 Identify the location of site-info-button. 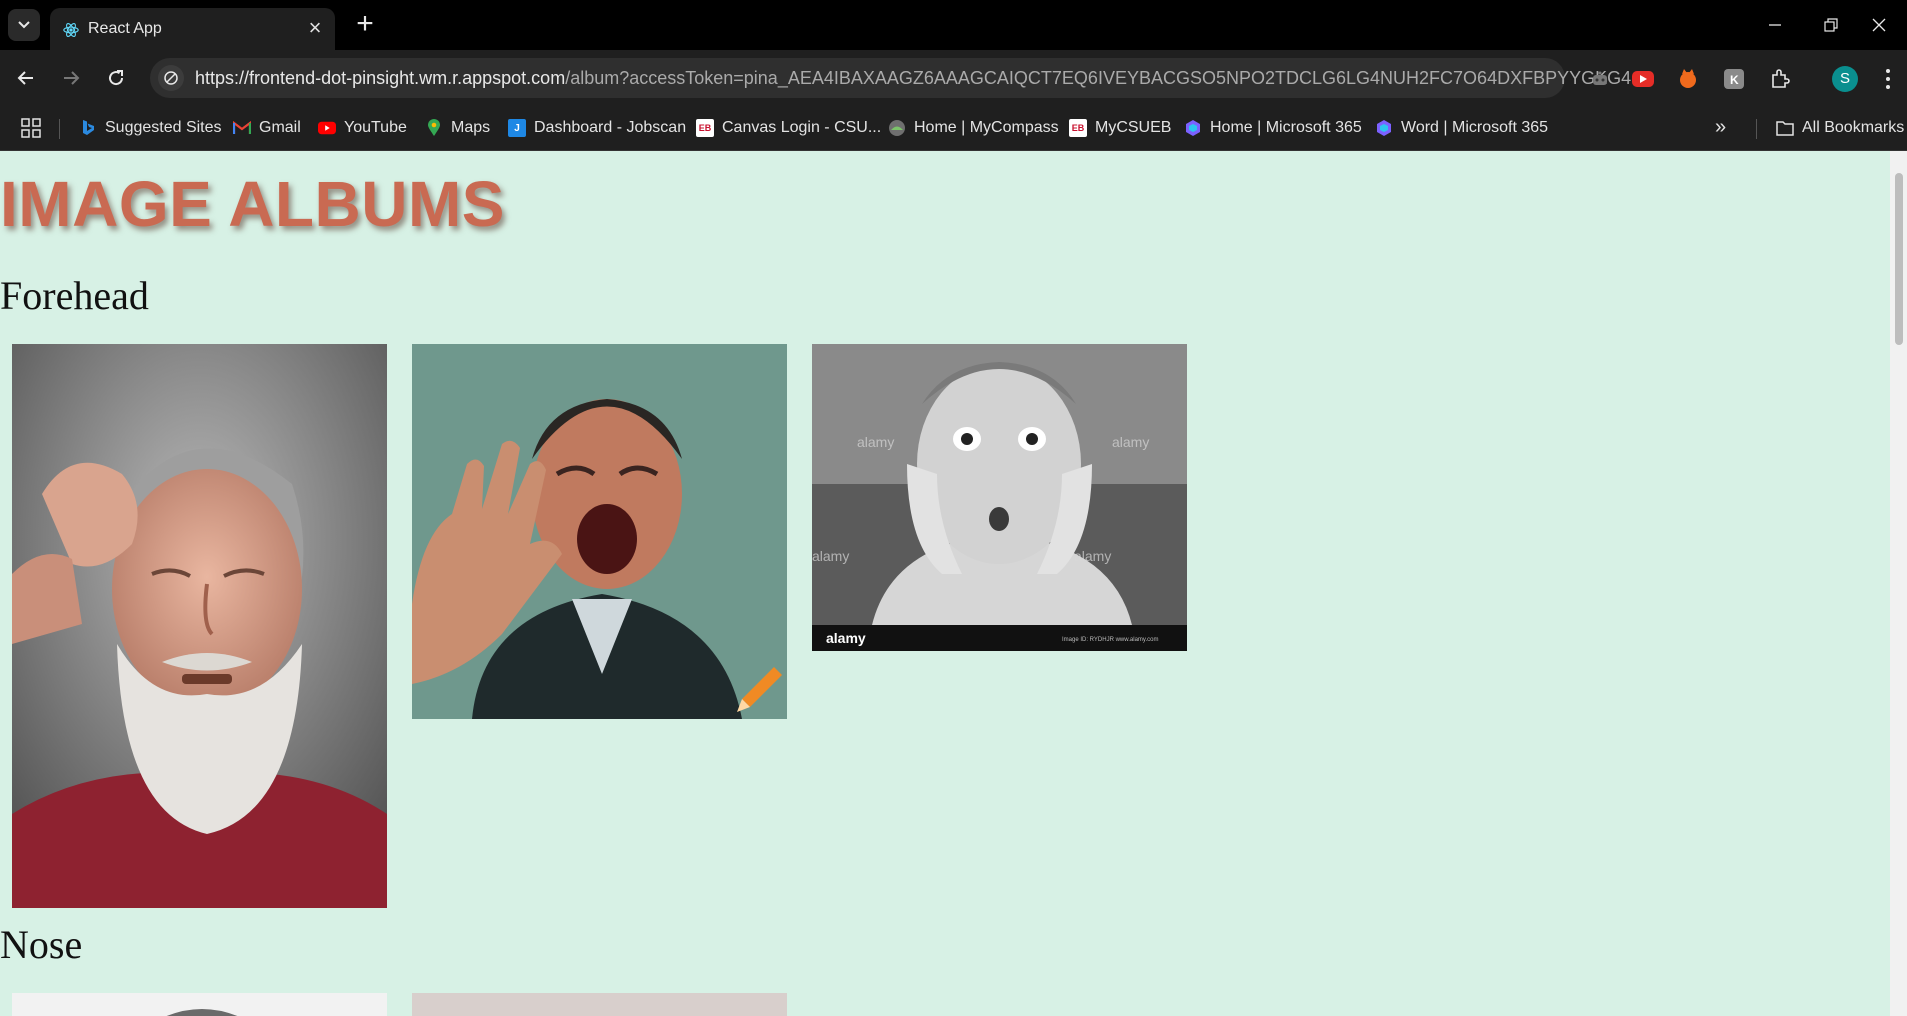
(171, 78).